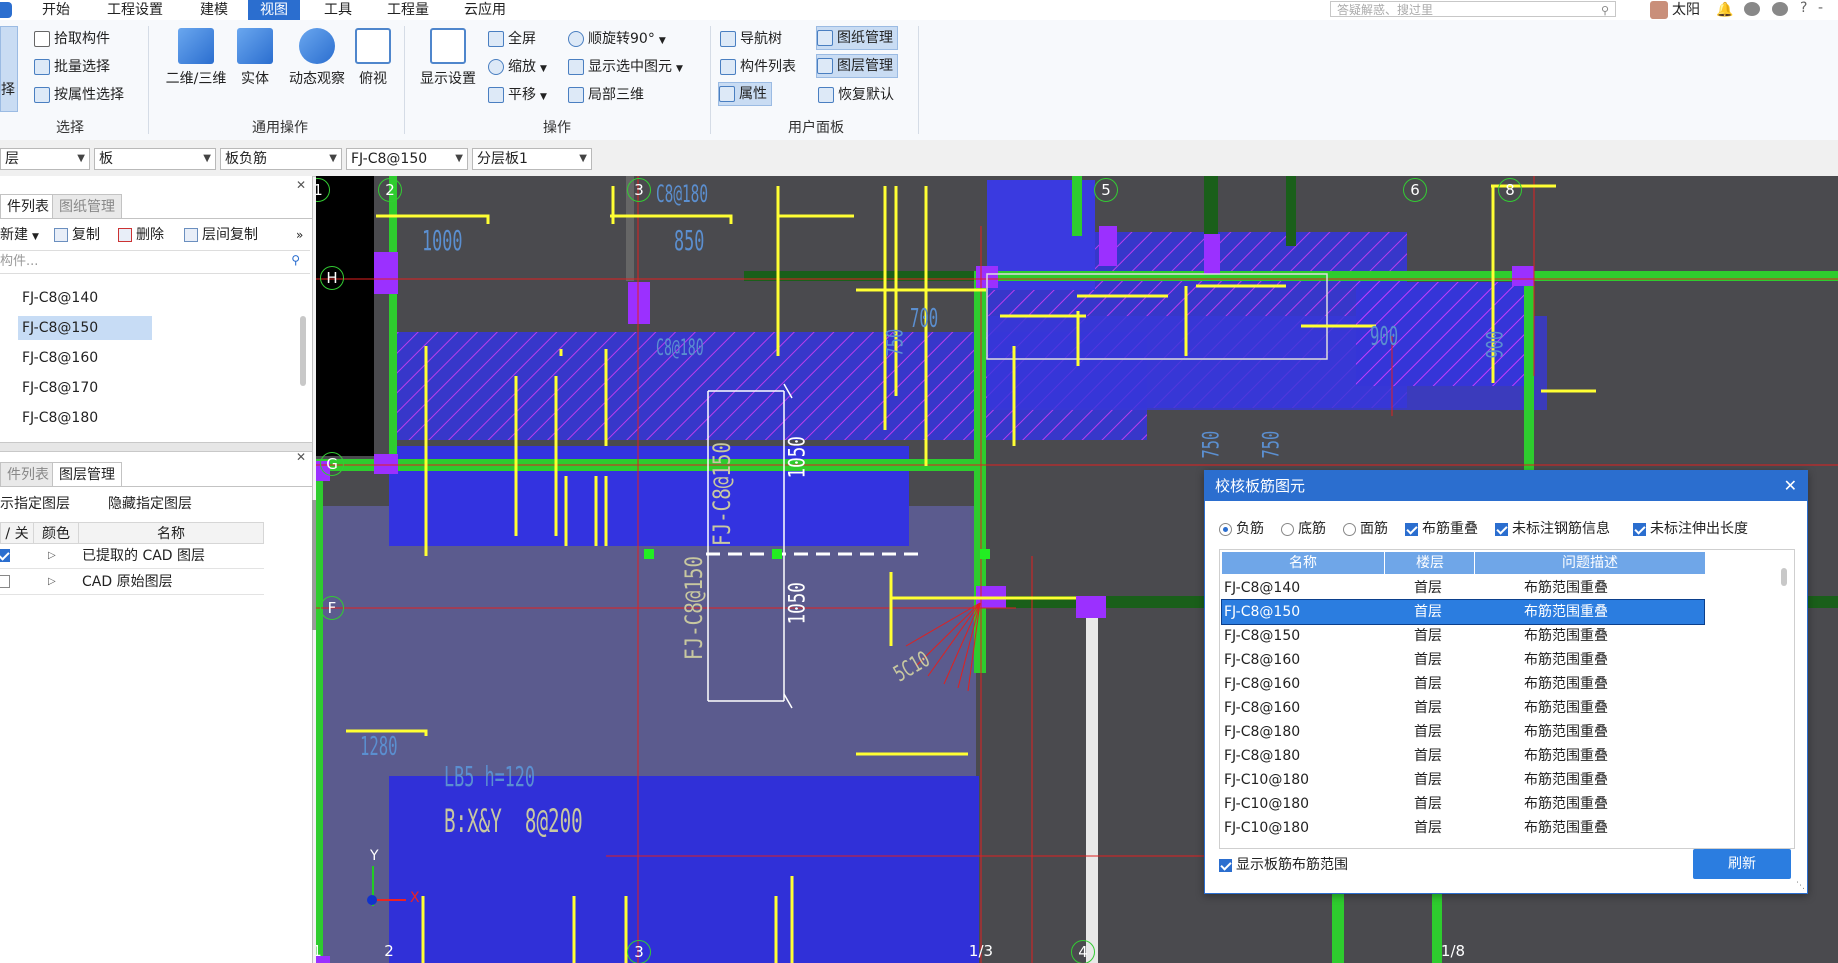 This screenshot has height=963, width=1838. What do you see at coordinates (28, 474) in the screenshot?
I see `tab-component-list-lower: 件列表` at bounding box center [28, 474].